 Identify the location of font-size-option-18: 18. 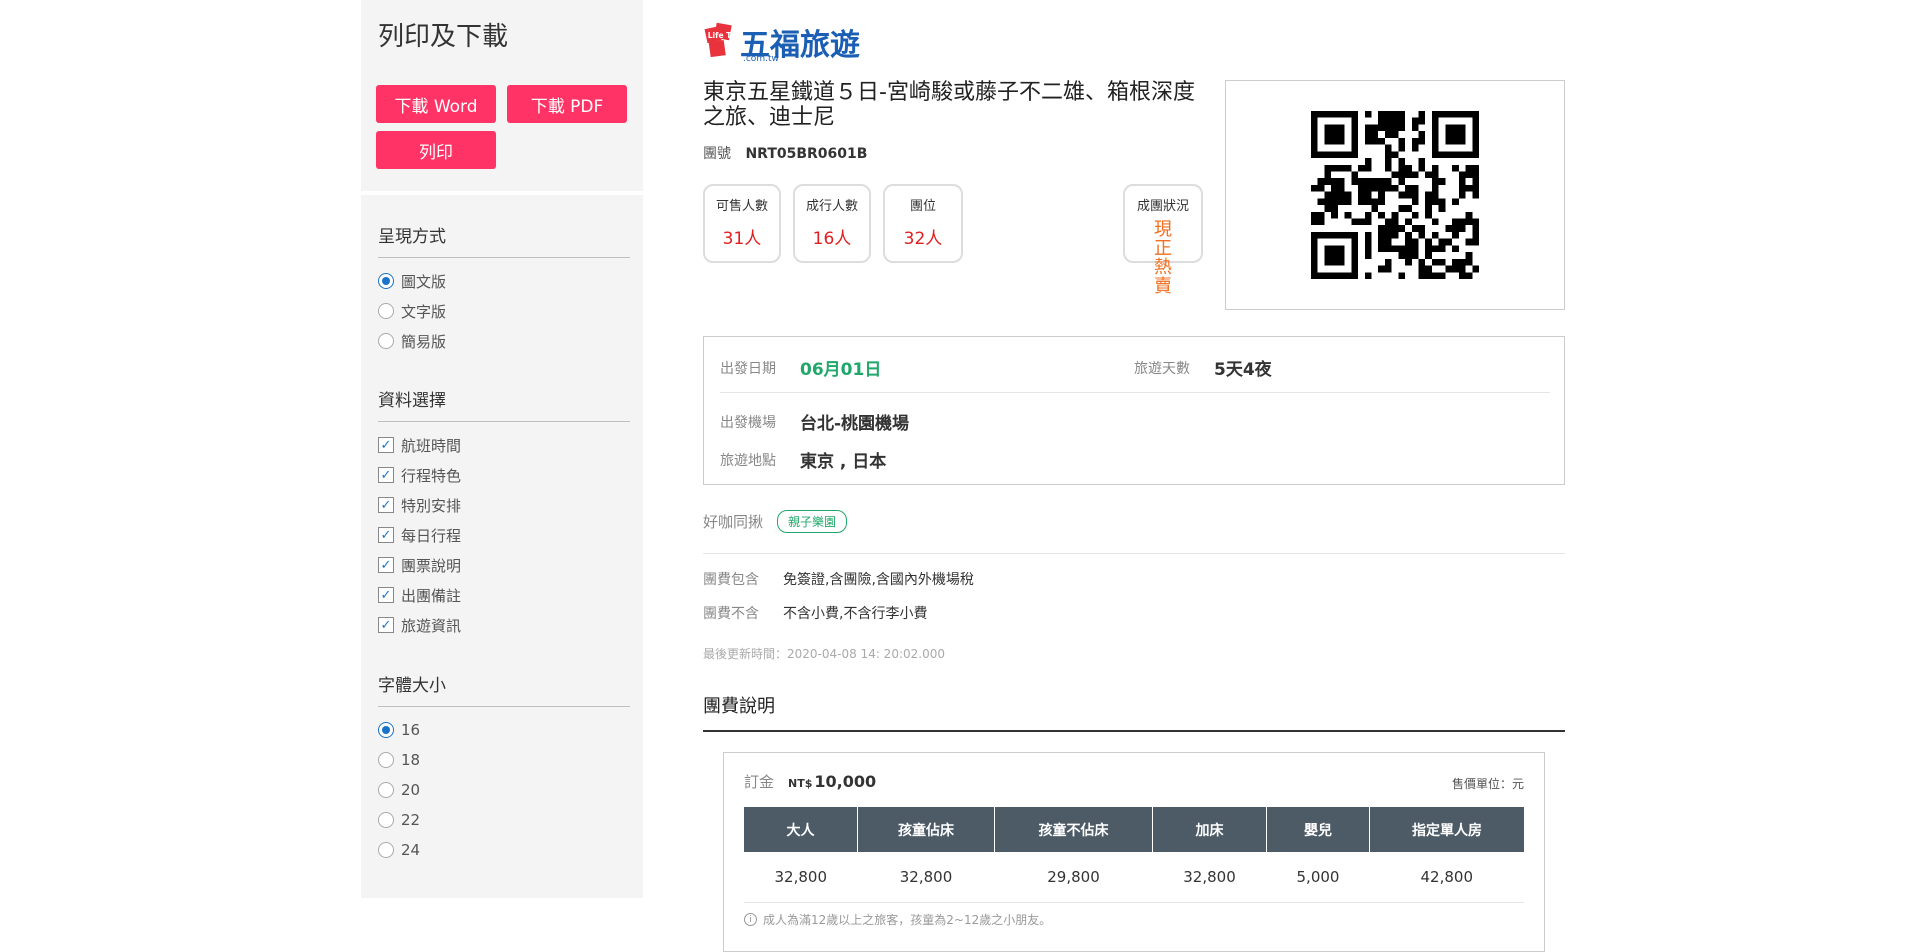
(504, 760).